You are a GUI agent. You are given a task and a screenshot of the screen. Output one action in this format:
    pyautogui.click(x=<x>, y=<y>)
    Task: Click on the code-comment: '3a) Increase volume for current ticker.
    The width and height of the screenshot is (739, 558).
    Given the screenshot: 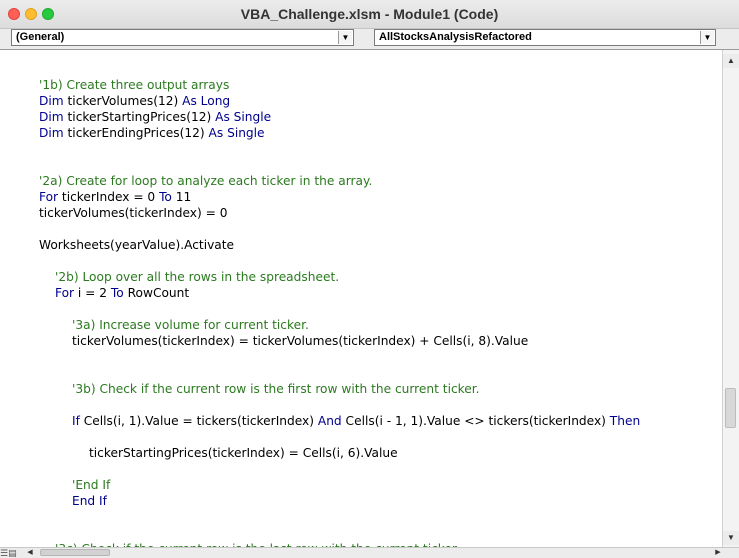 What is the action you would take?
    pyautogui.click(x=190, y=325)
    